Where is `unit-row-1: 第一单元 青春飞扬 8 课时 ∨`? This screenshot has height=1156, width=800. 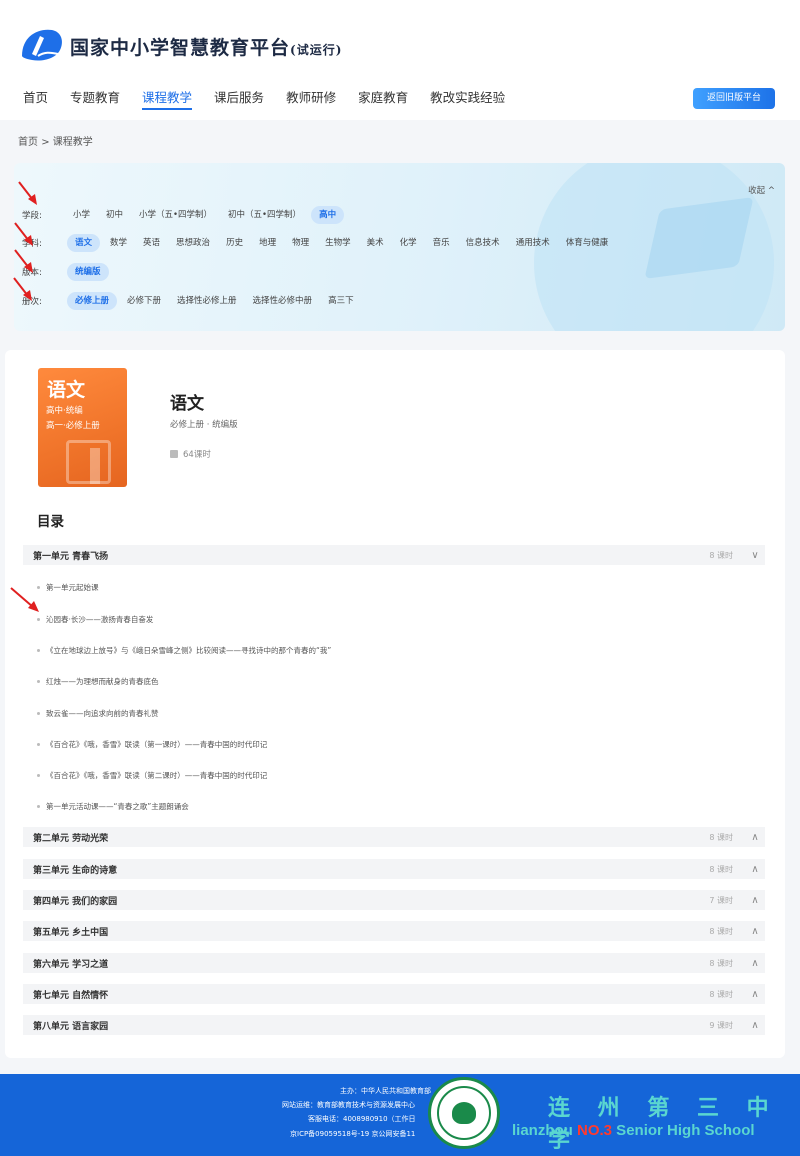 unit-row-1: 第一单元 青春飞扬 8 课时 ∨ is located at coordinates (394, 555).